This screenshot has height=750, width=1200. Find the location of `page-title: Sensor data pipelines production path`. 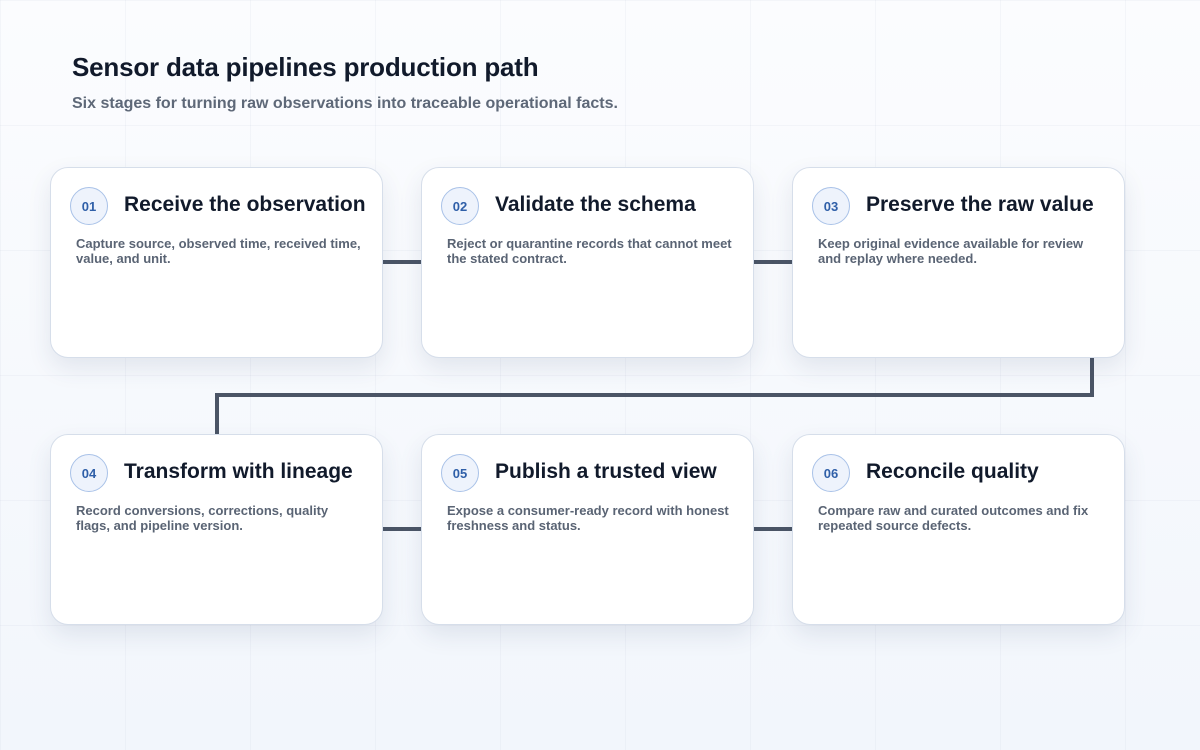

page-title: Sensor data pipelines production path is located at coordinates (305, 67).